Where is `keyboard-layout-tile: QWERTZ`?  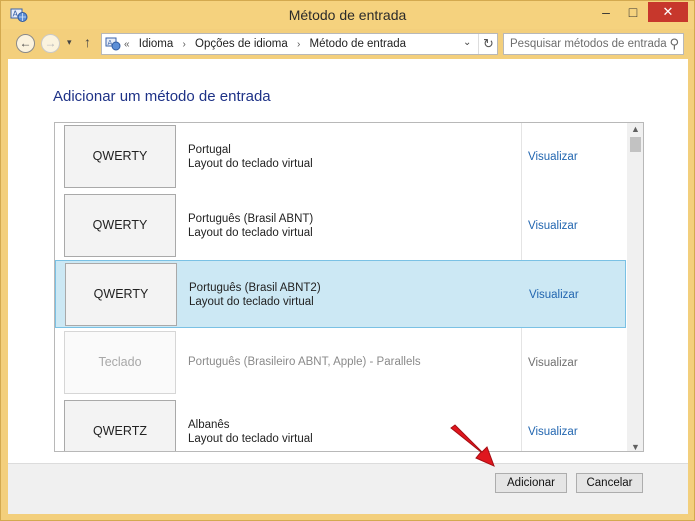
keyboard-layout-tile: QWERTZ is located at coordinates (120, 425).